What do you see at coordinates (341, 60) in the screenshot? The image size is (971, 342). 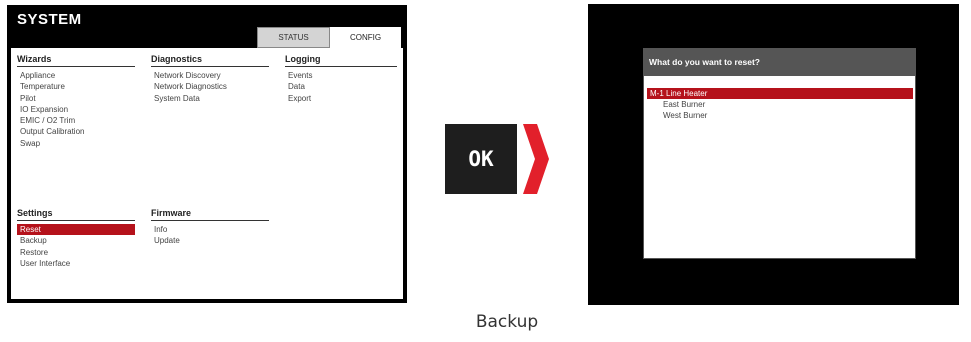 I see `logging-heading: Logging` at bounding box center [341, 60].